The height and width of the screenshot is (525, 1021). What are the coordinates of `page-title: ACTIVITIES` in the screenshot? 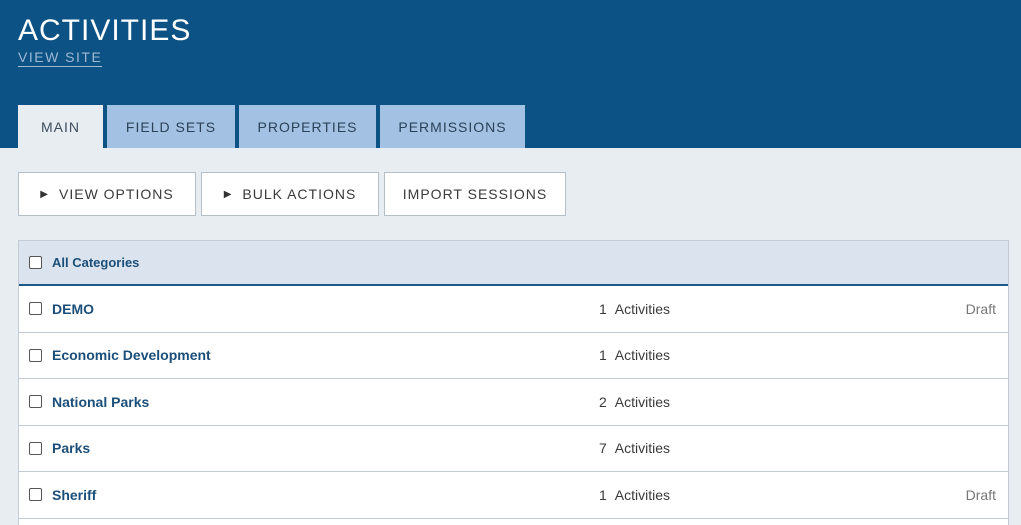 It's located at (105, 30).